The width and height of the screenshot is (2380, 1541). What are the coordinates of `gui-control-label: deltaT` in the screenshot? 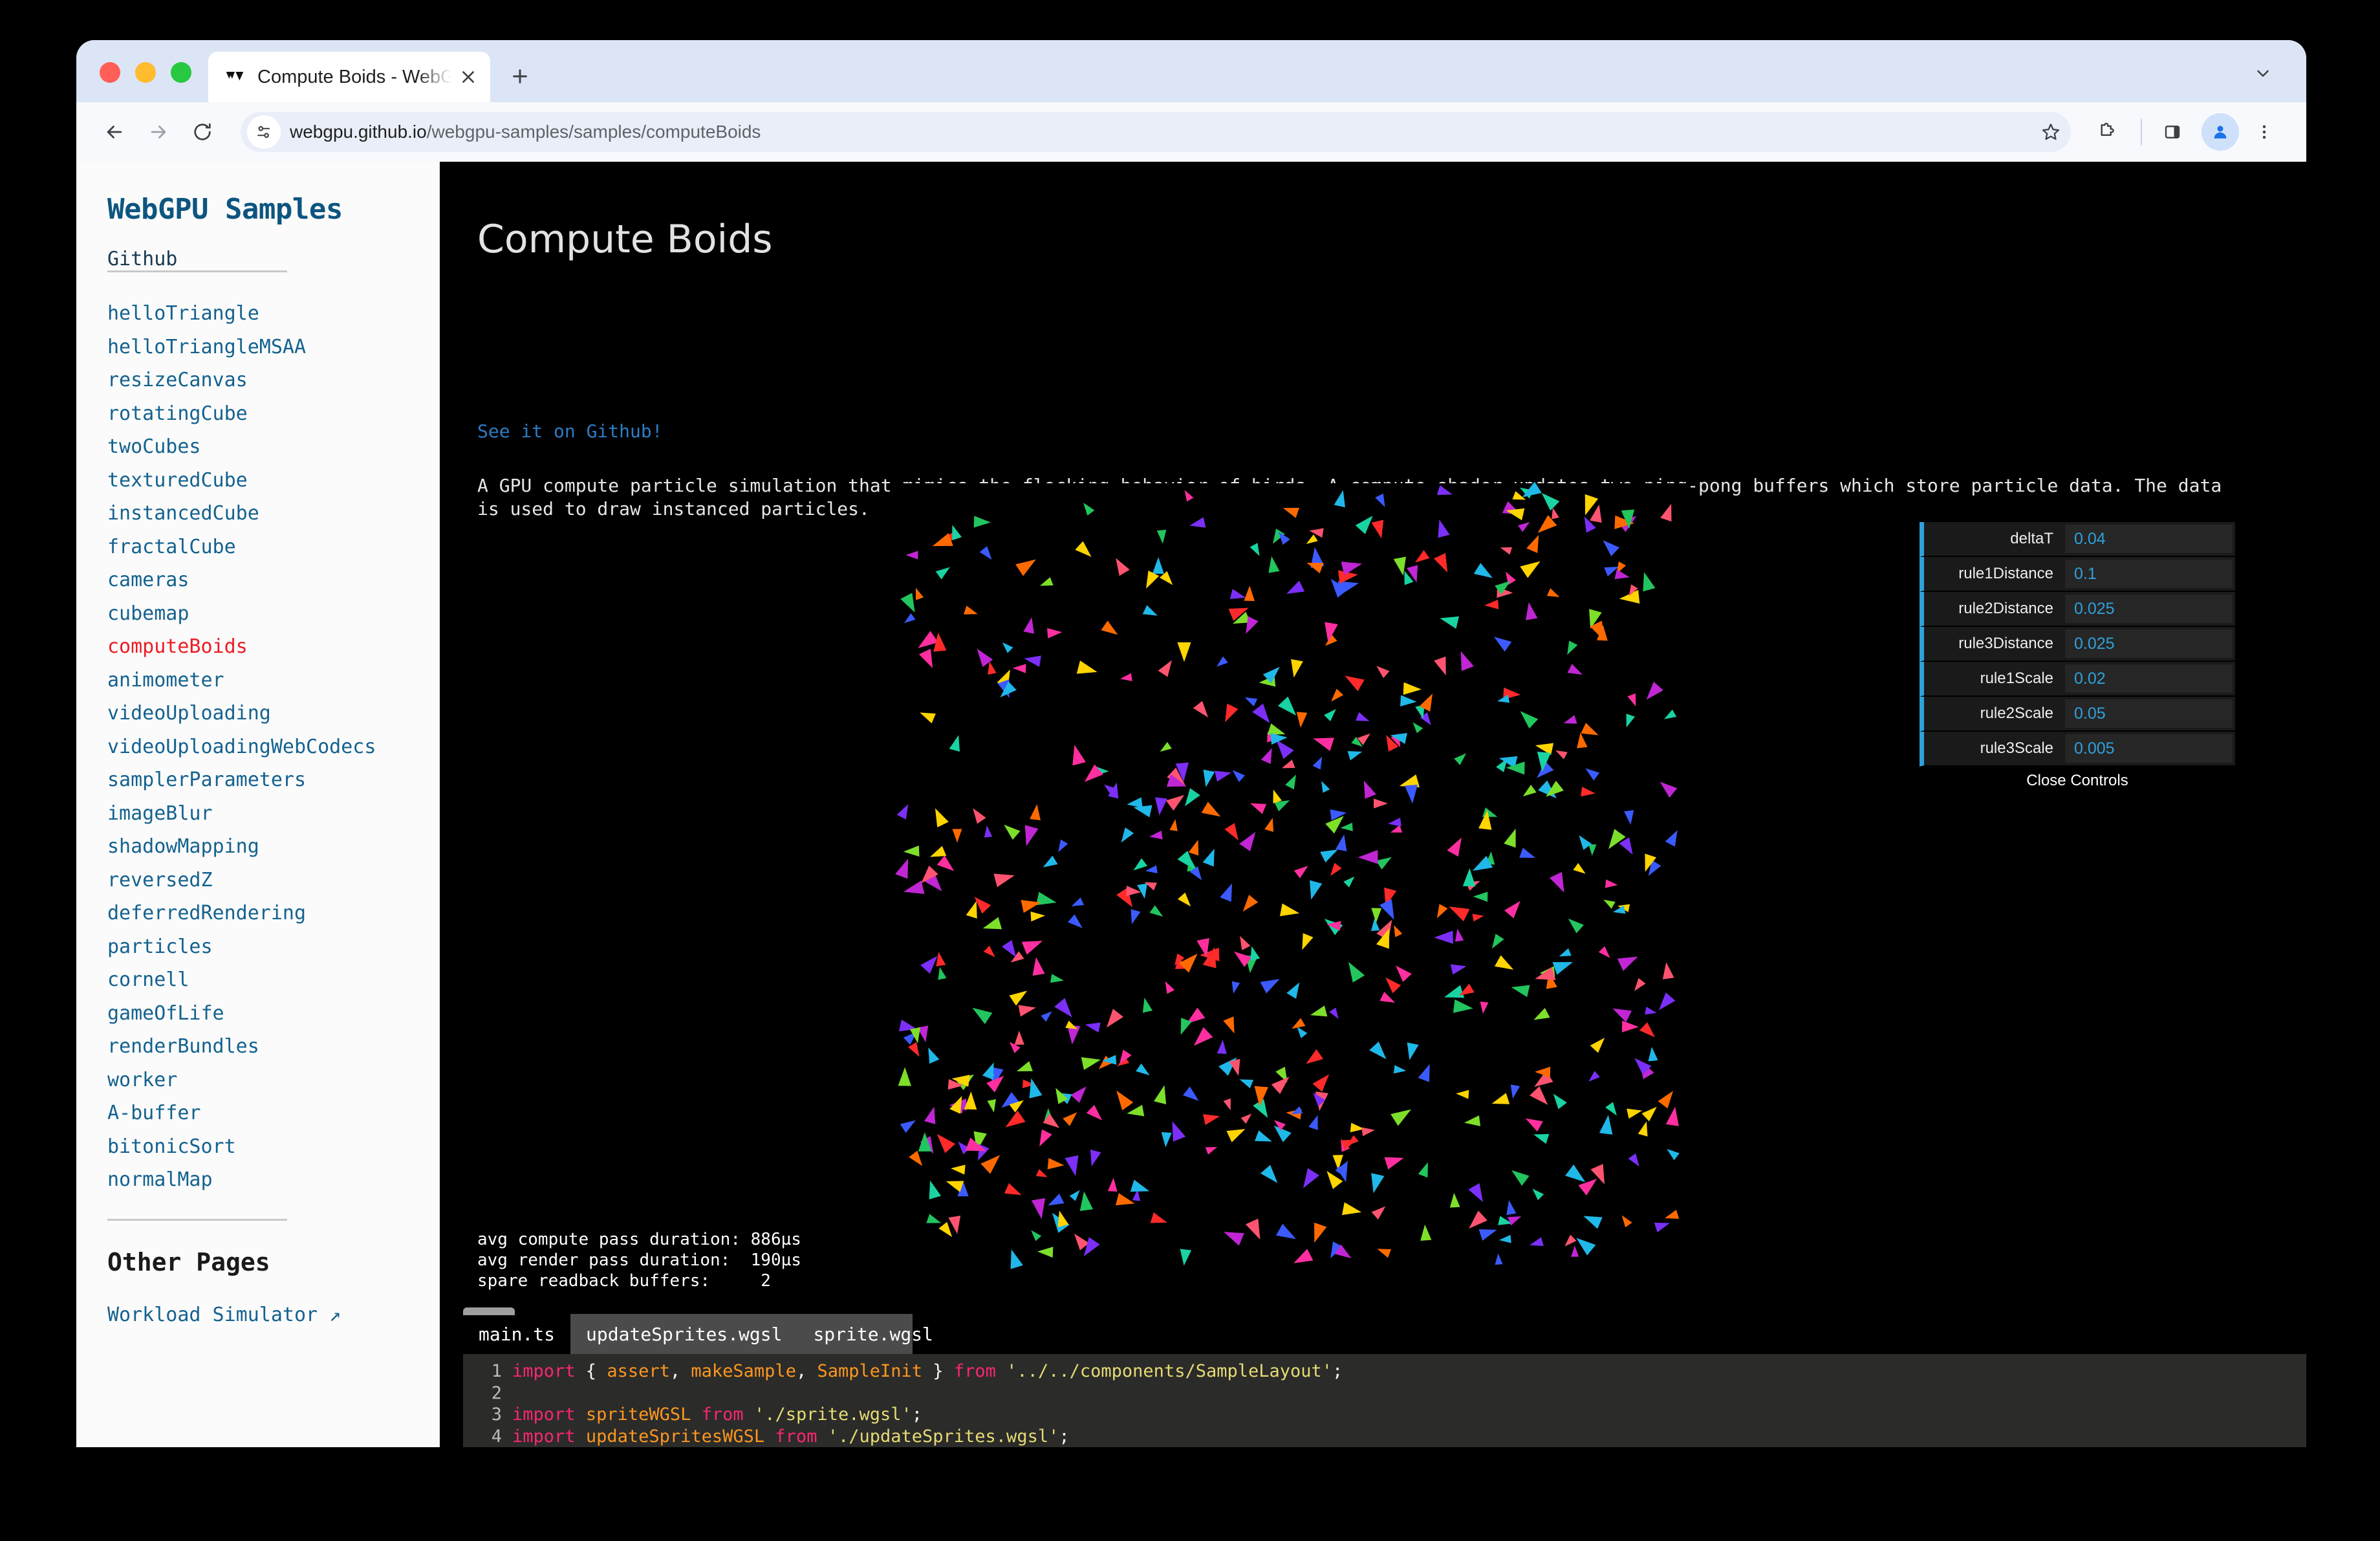 It's located at (2031, 538).